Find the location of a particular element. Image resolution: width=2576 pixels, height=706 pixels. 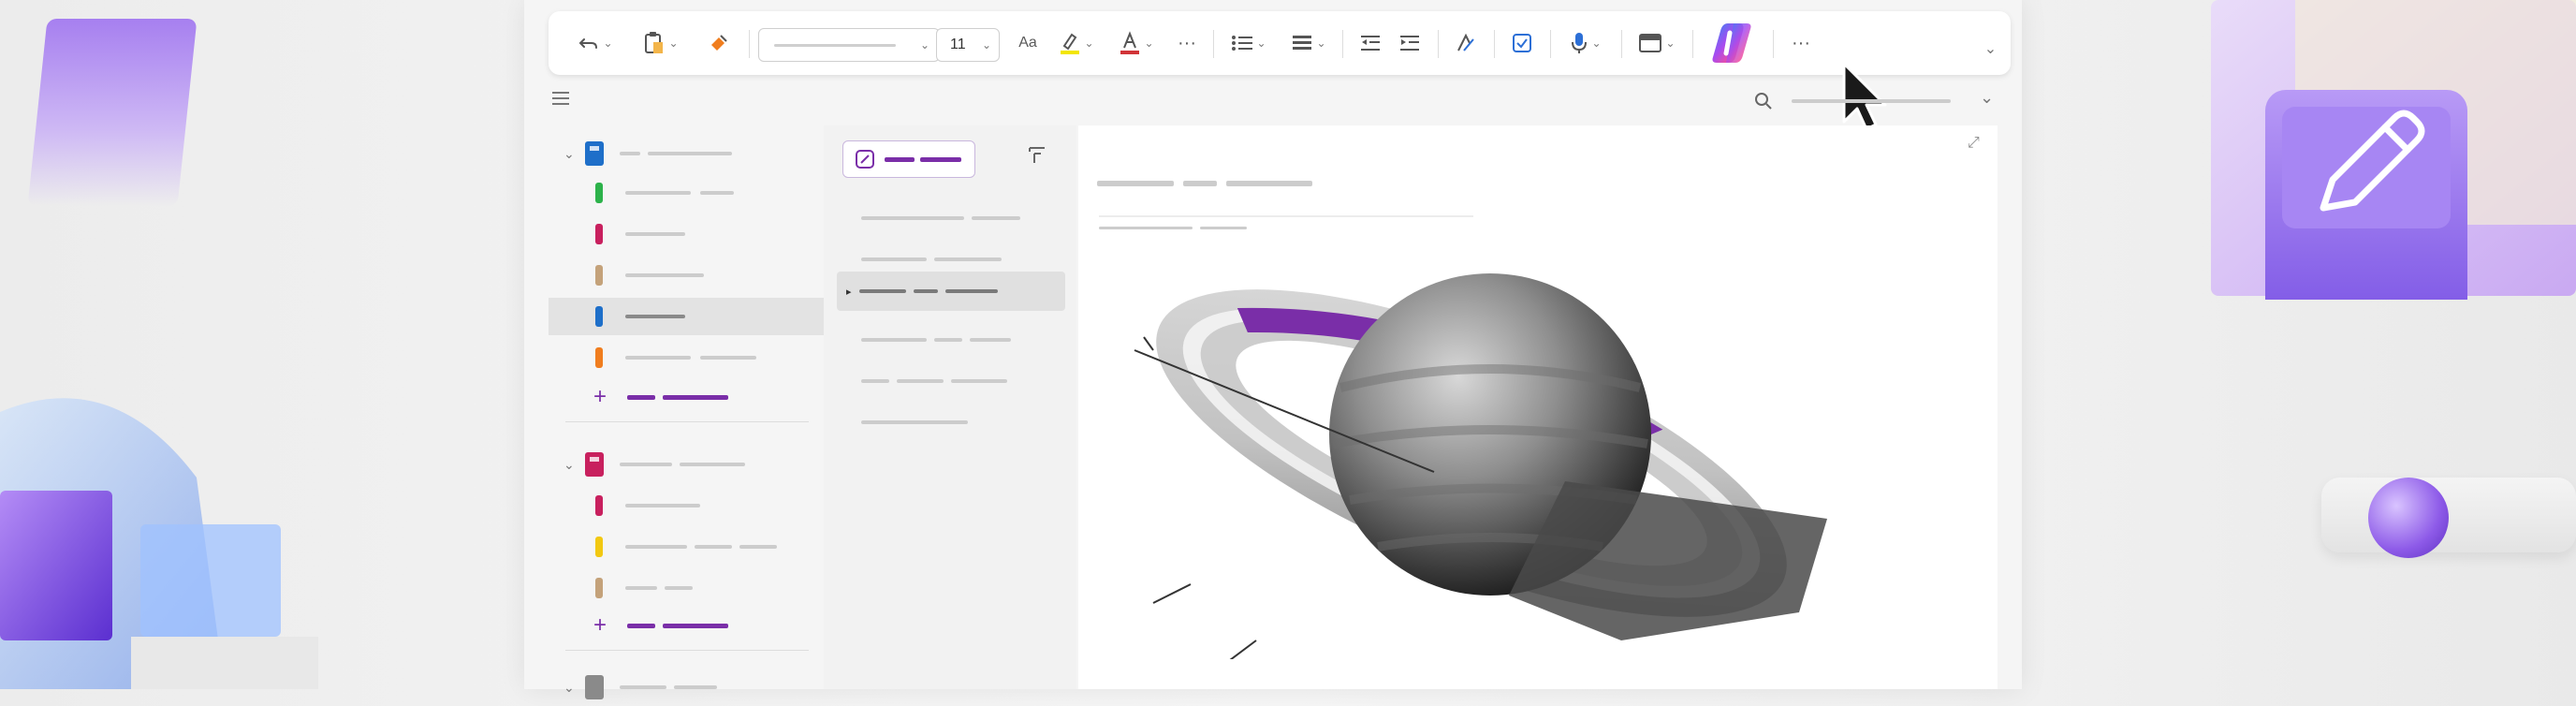

increase-indent-button is located at coordinates (1409, 43).